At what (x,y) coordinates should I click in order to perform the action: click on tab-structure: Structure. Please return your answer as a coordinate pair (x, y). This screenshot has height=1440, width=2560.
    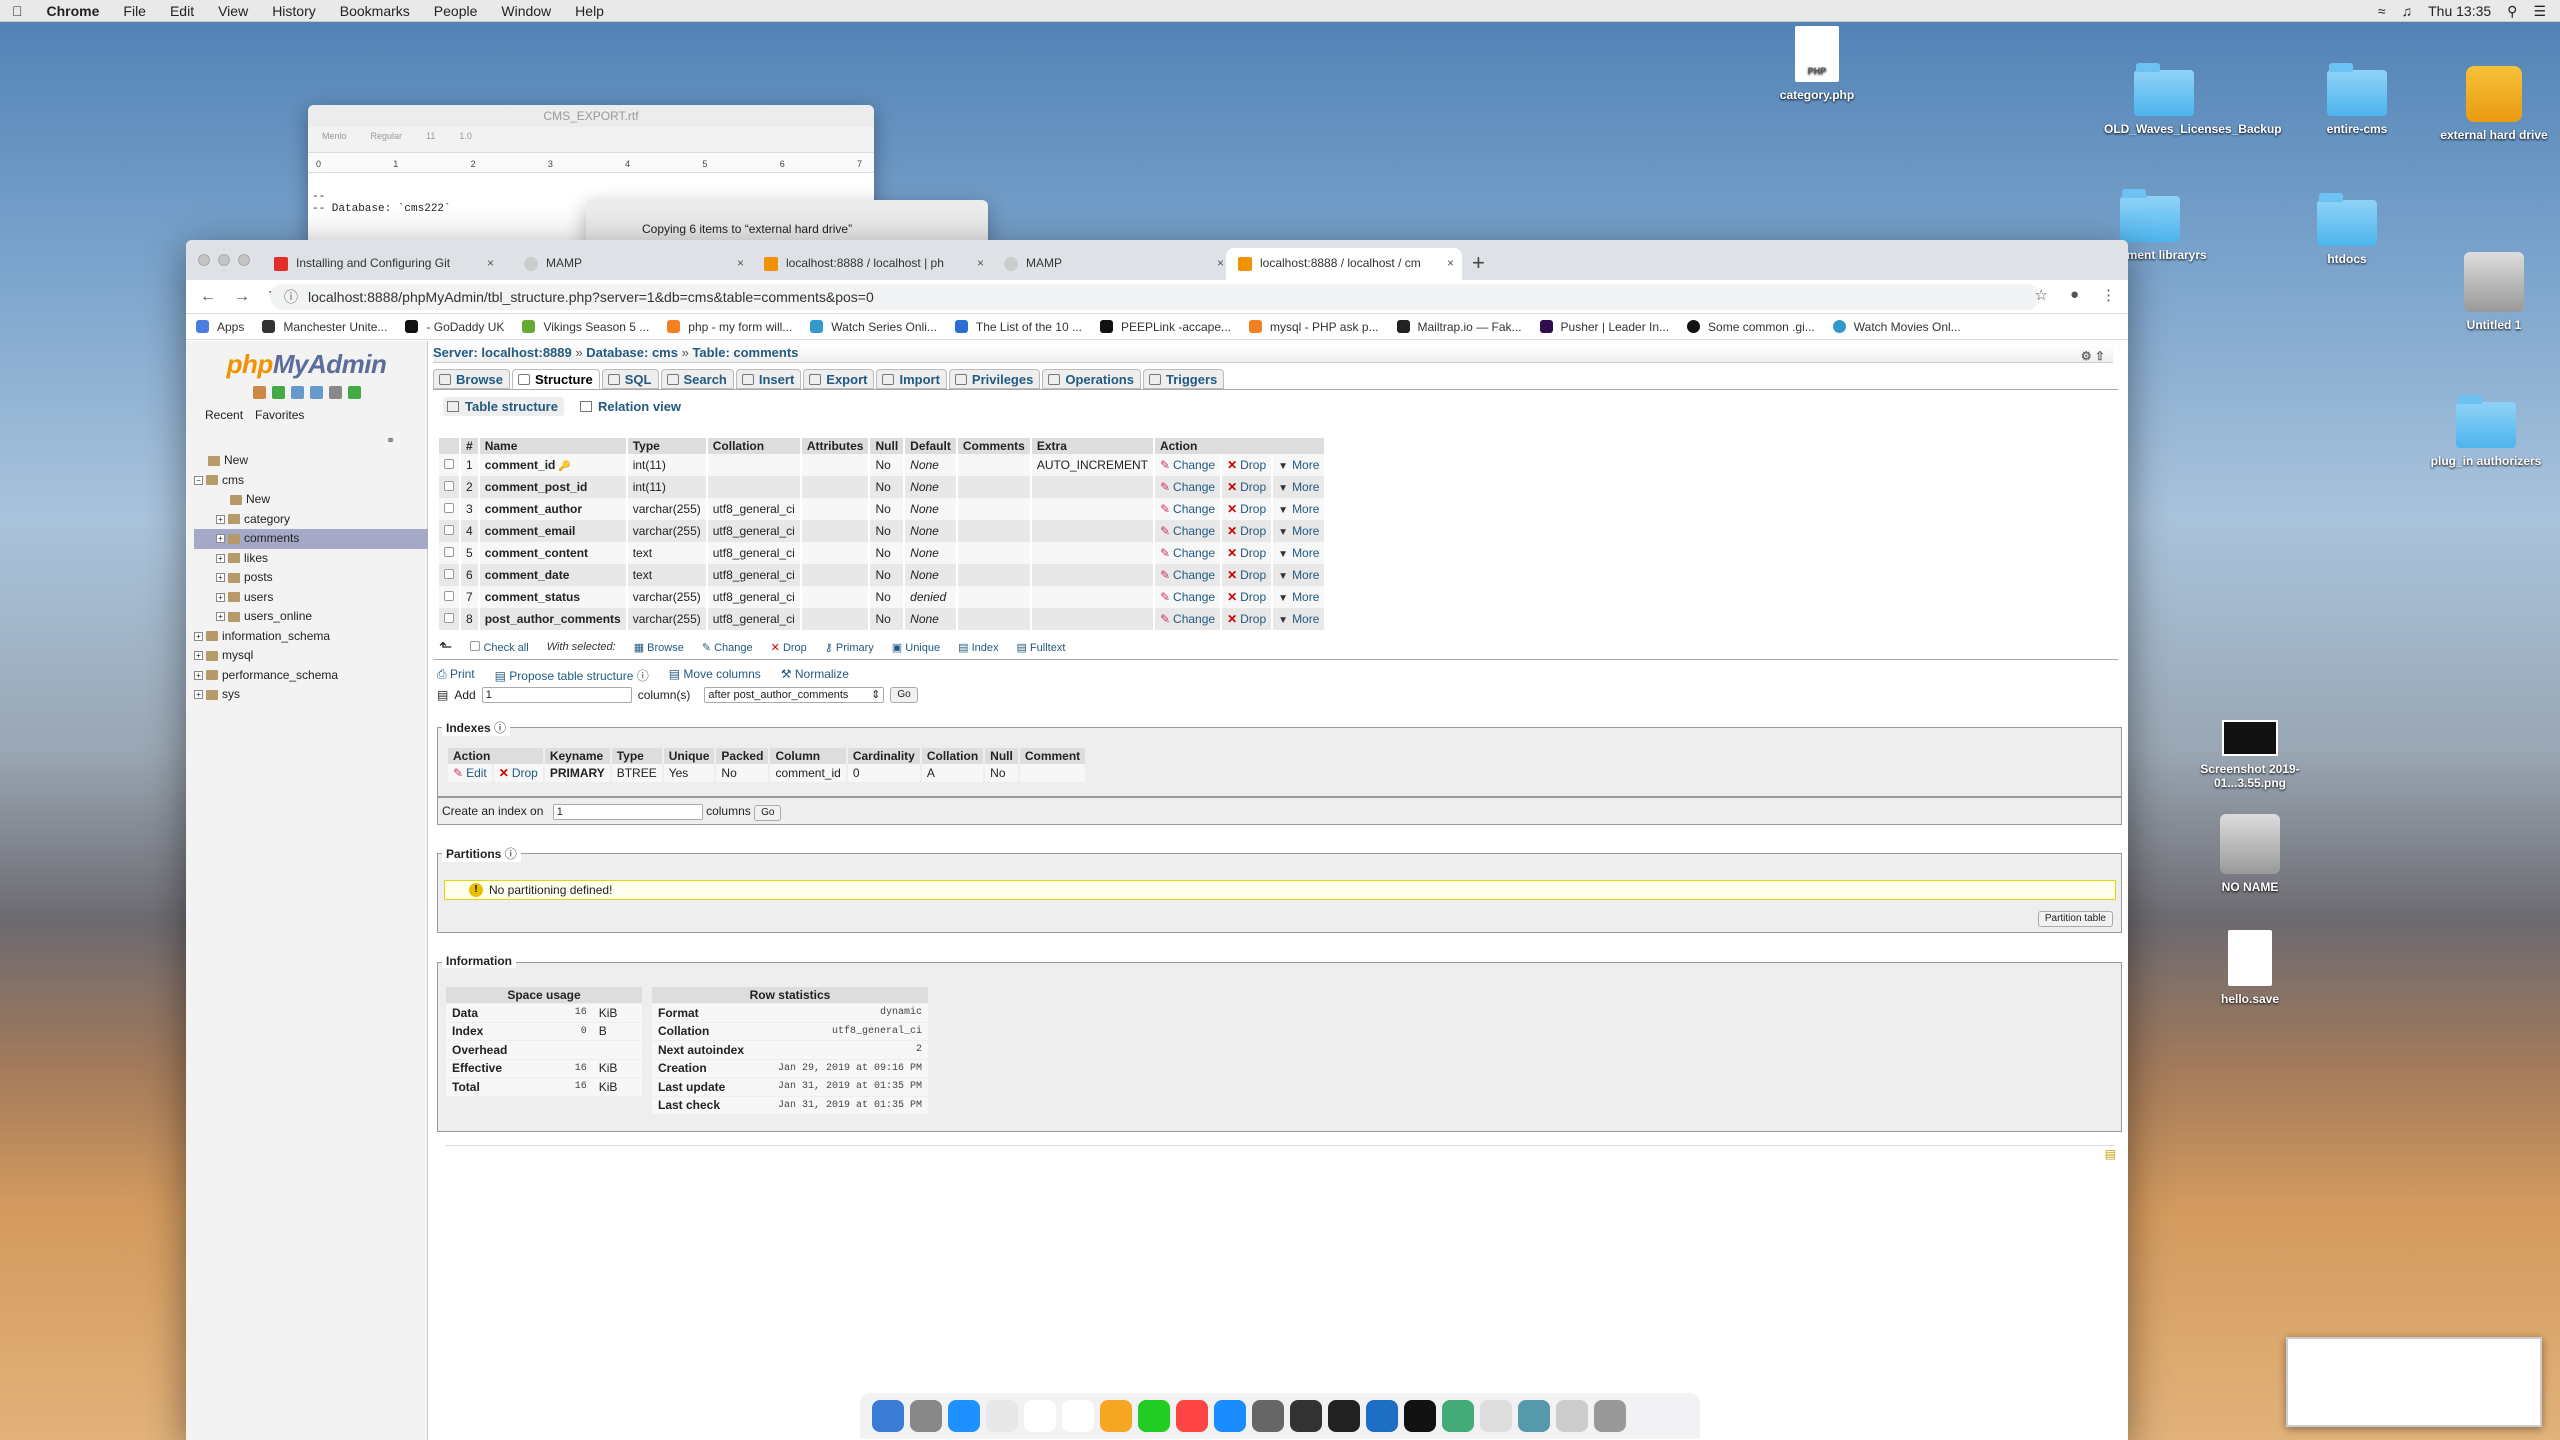
    Looking at the image, I should click on (555, 379).